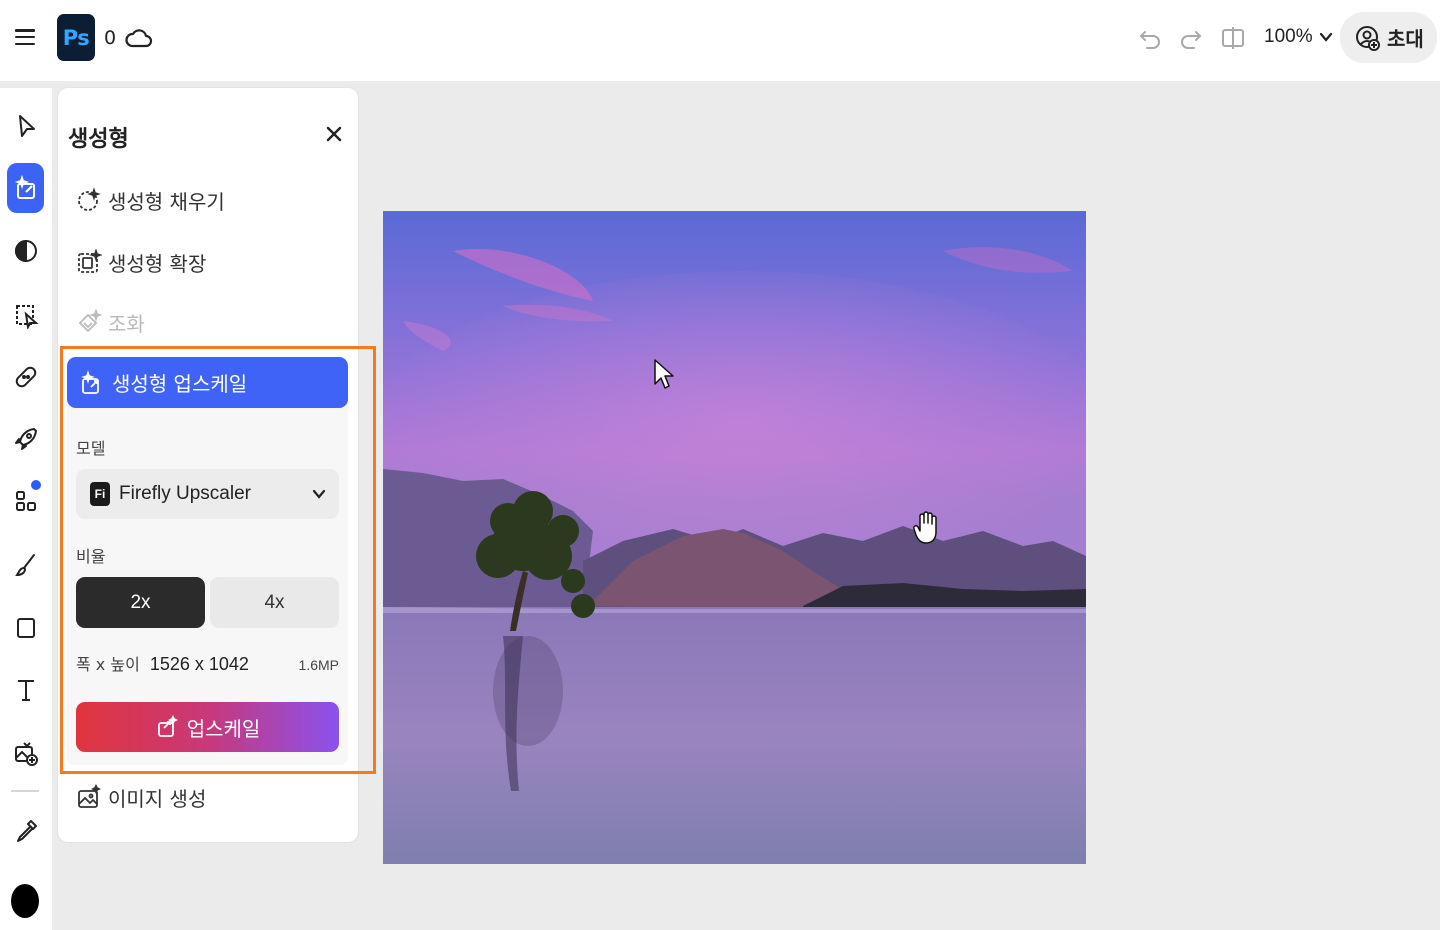 Image resolution: width=1440 pixels, height=930 pixels. I want to click on generative-icon, so click(24, 186).